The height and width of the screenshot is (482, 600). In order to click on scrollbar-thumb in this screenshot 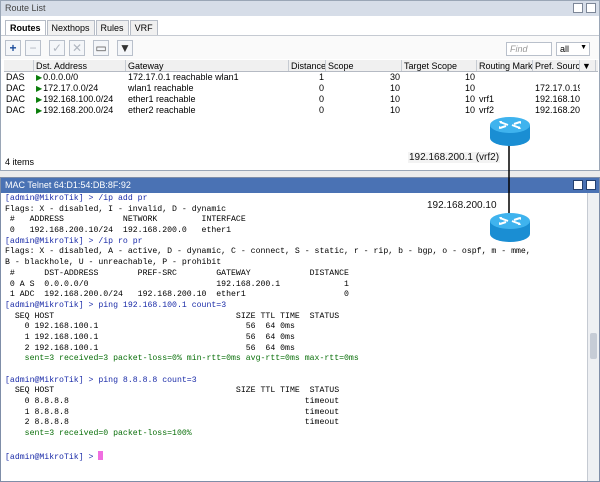, I will do `click(593, 346)`.